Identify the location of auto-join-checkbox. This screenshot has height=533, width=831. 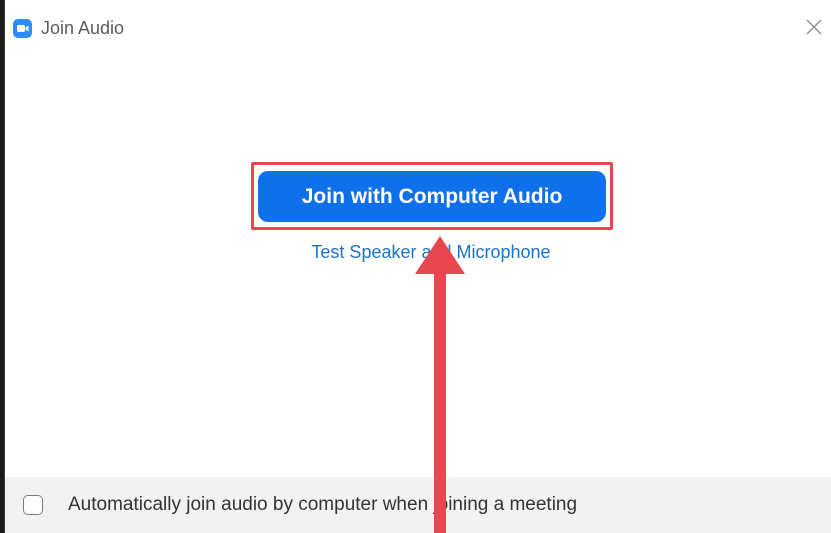
(33, 505).